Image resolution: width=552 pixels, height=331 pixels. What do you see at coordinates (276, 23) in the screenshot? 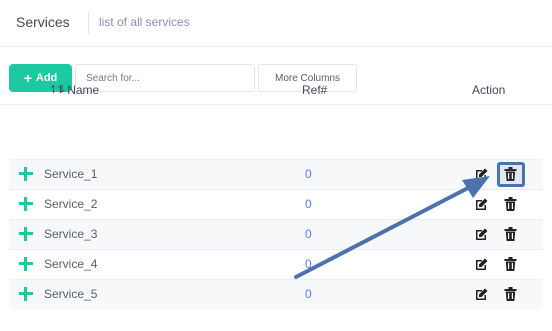
I see `page-header: Services list of all services` at bounding box center [276, 23].